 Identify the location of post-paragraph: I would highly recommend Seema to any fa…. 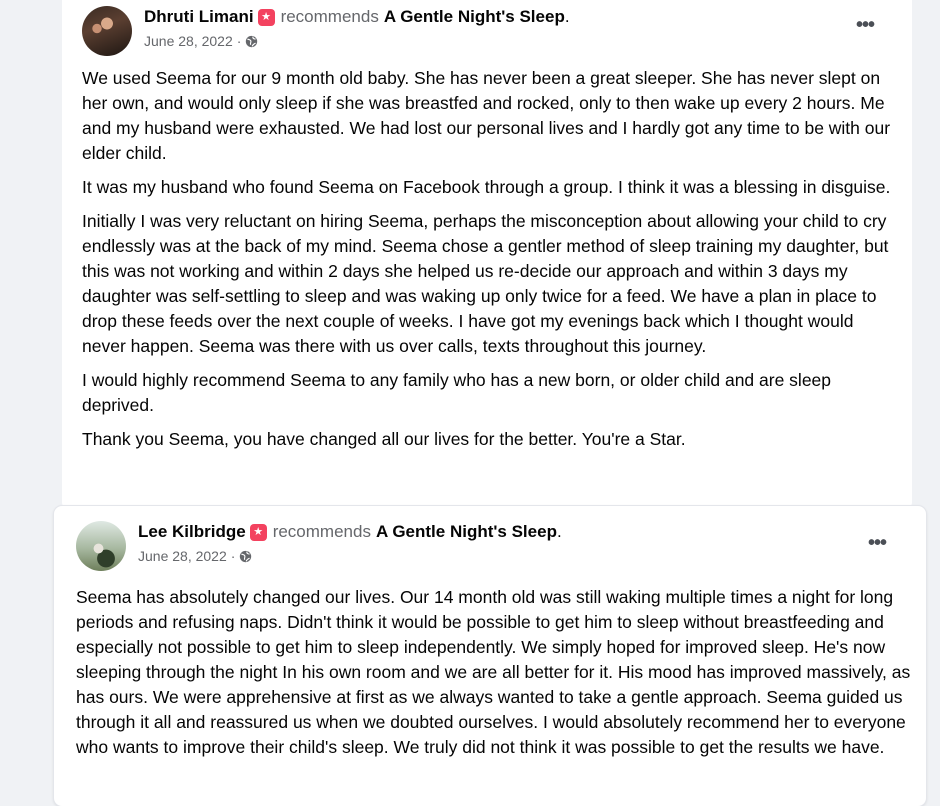
(457, 392).